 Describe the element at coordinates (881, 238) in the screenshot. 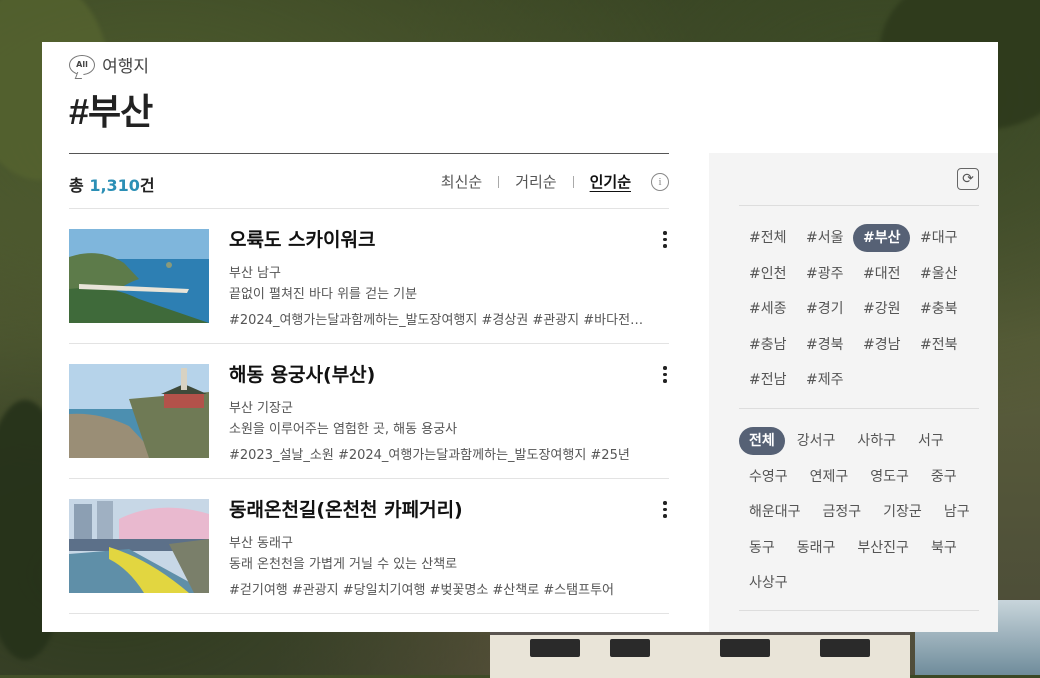

I see `region-chip-busan: #부산` at that location.